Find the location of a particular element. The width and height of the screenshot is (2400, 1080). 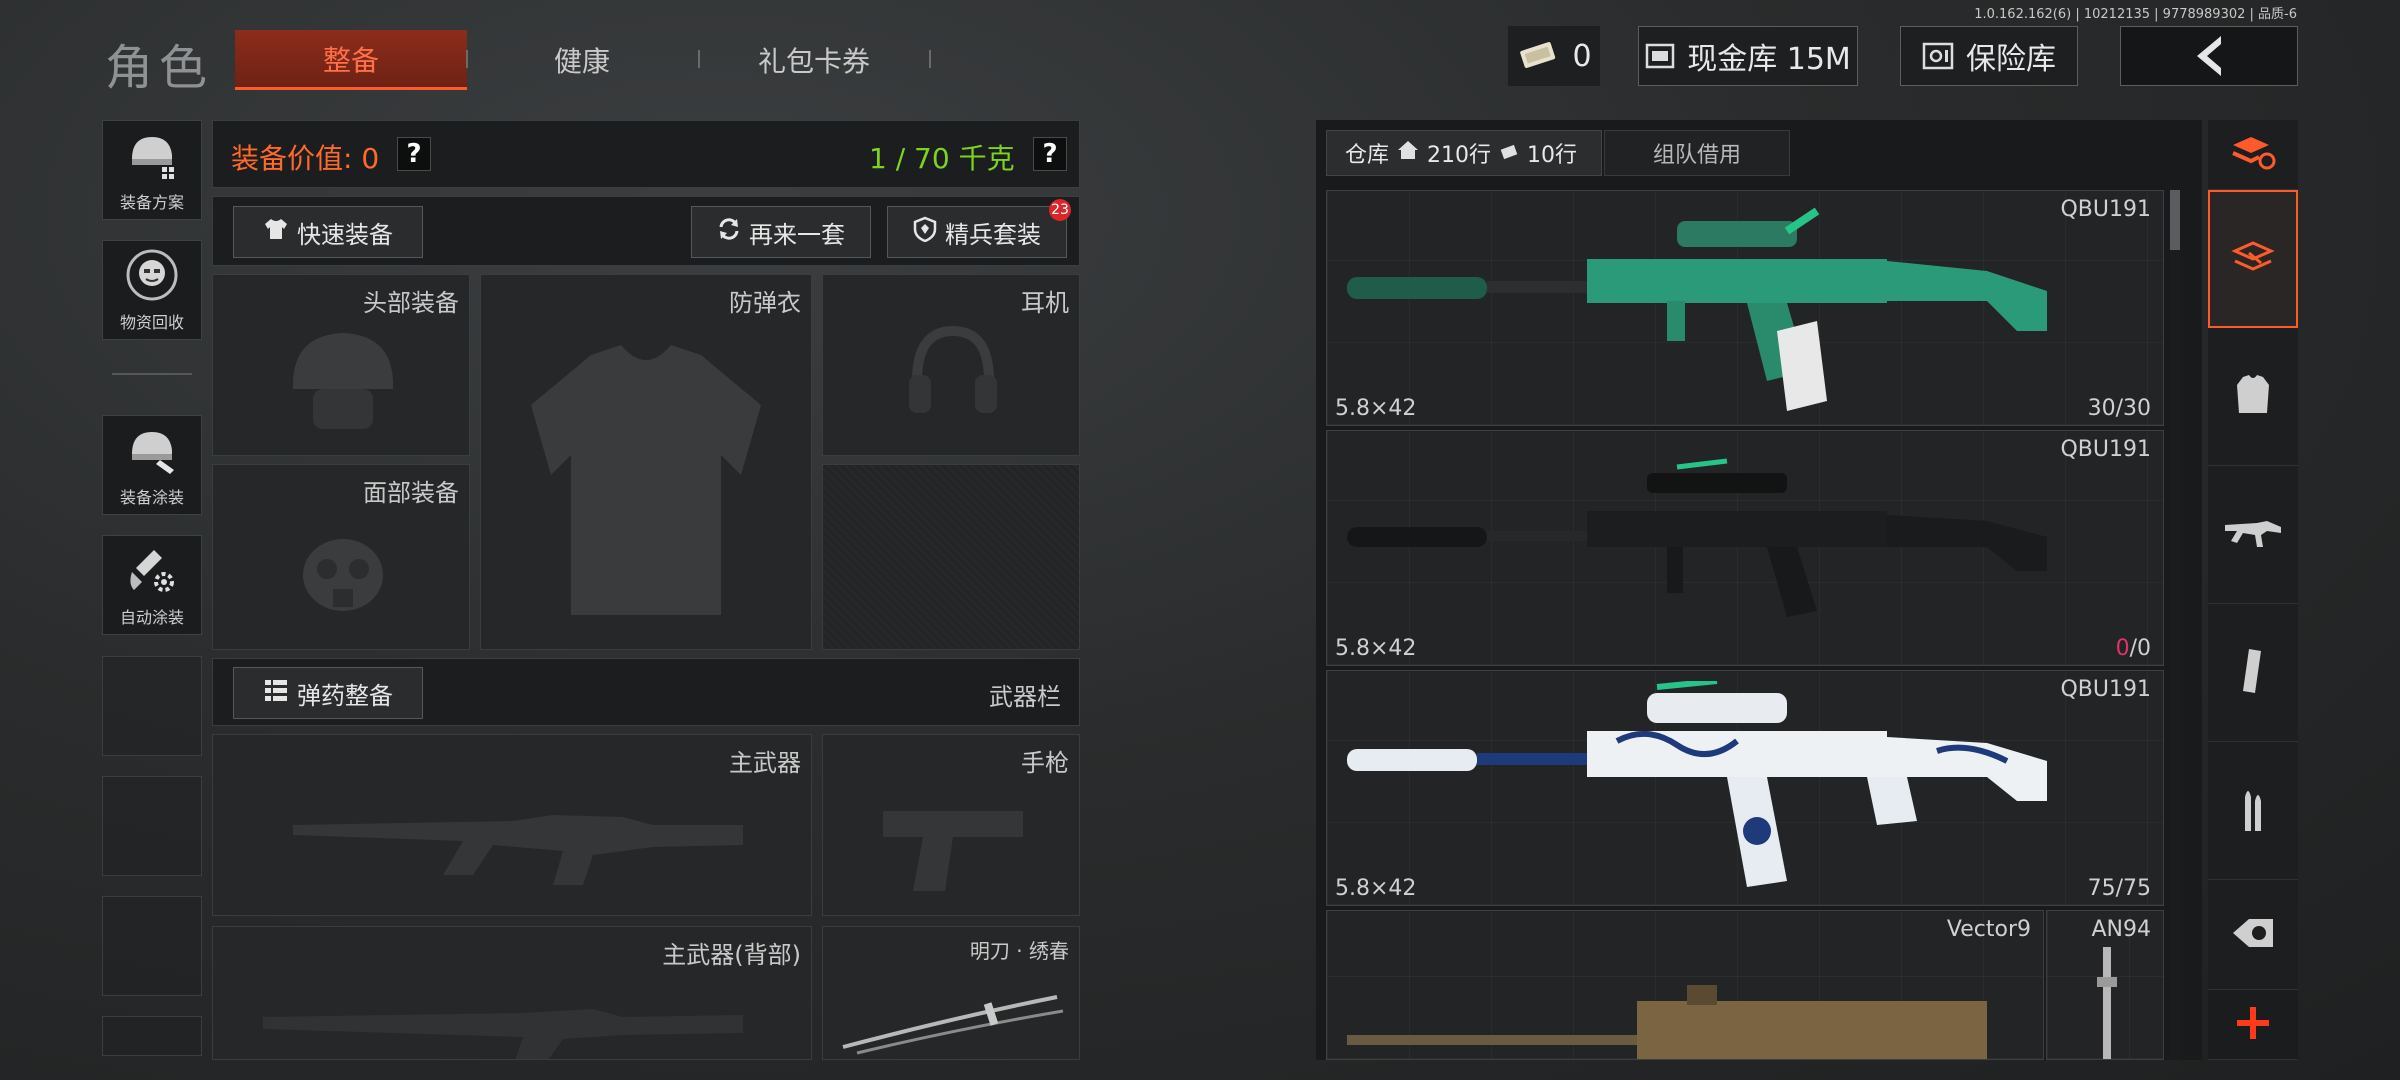

tab-team-borrow: 组队借用 is located at coordinates (1697, 153).